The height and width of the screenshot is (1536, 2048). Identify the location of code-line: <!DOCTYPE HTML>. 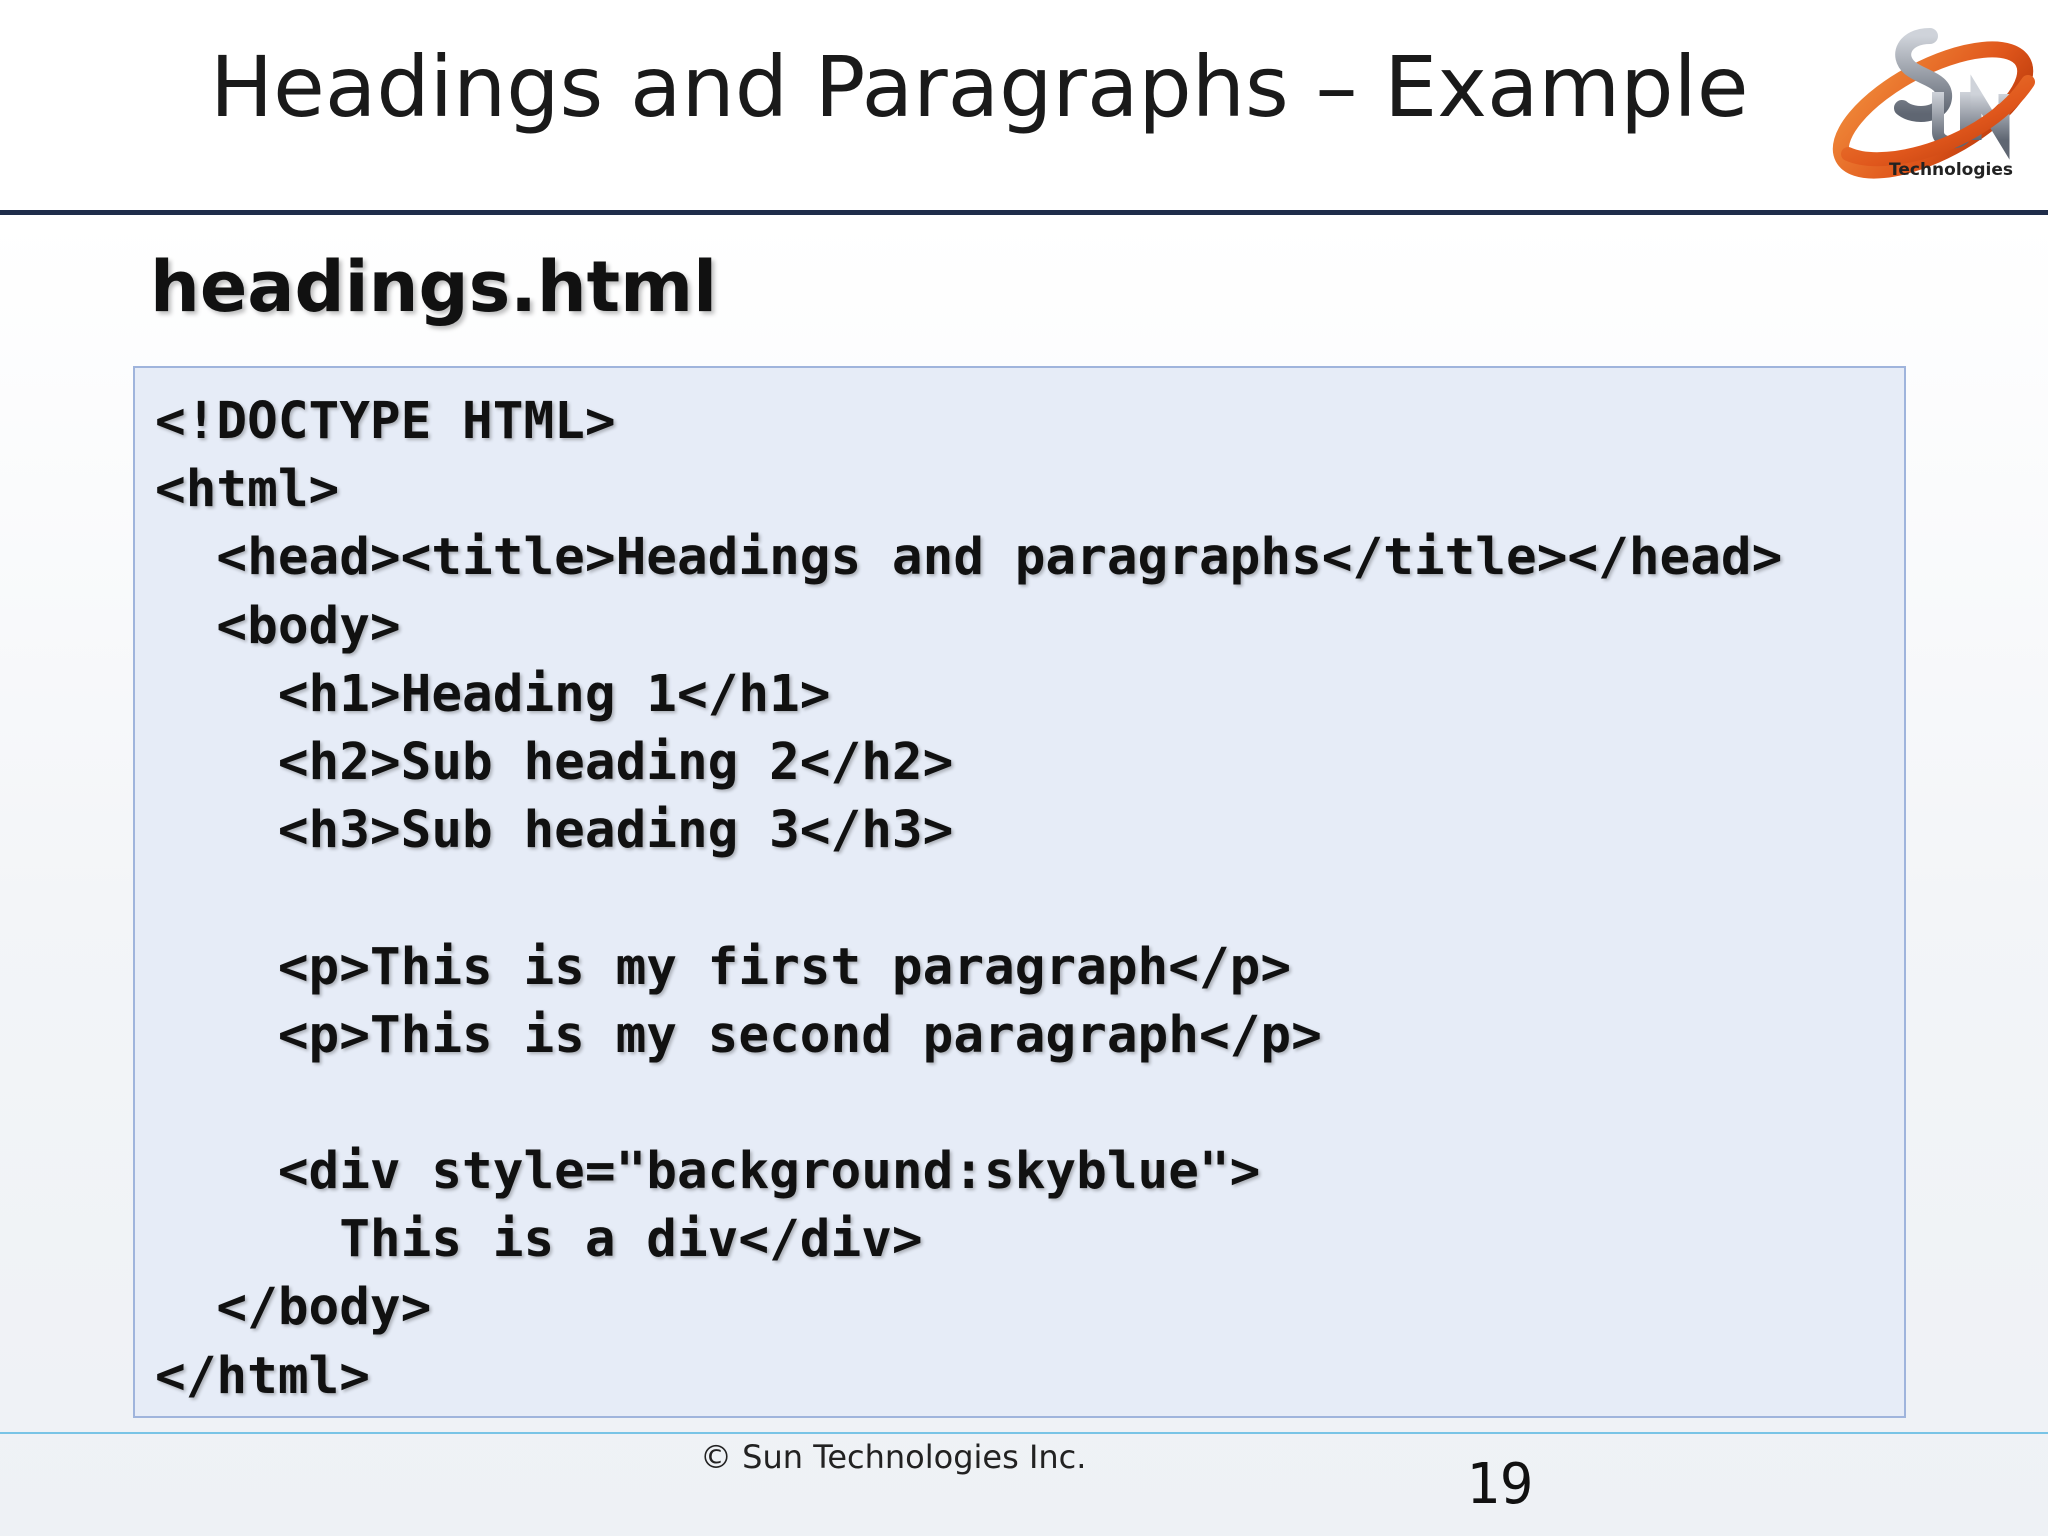
(385, 421).